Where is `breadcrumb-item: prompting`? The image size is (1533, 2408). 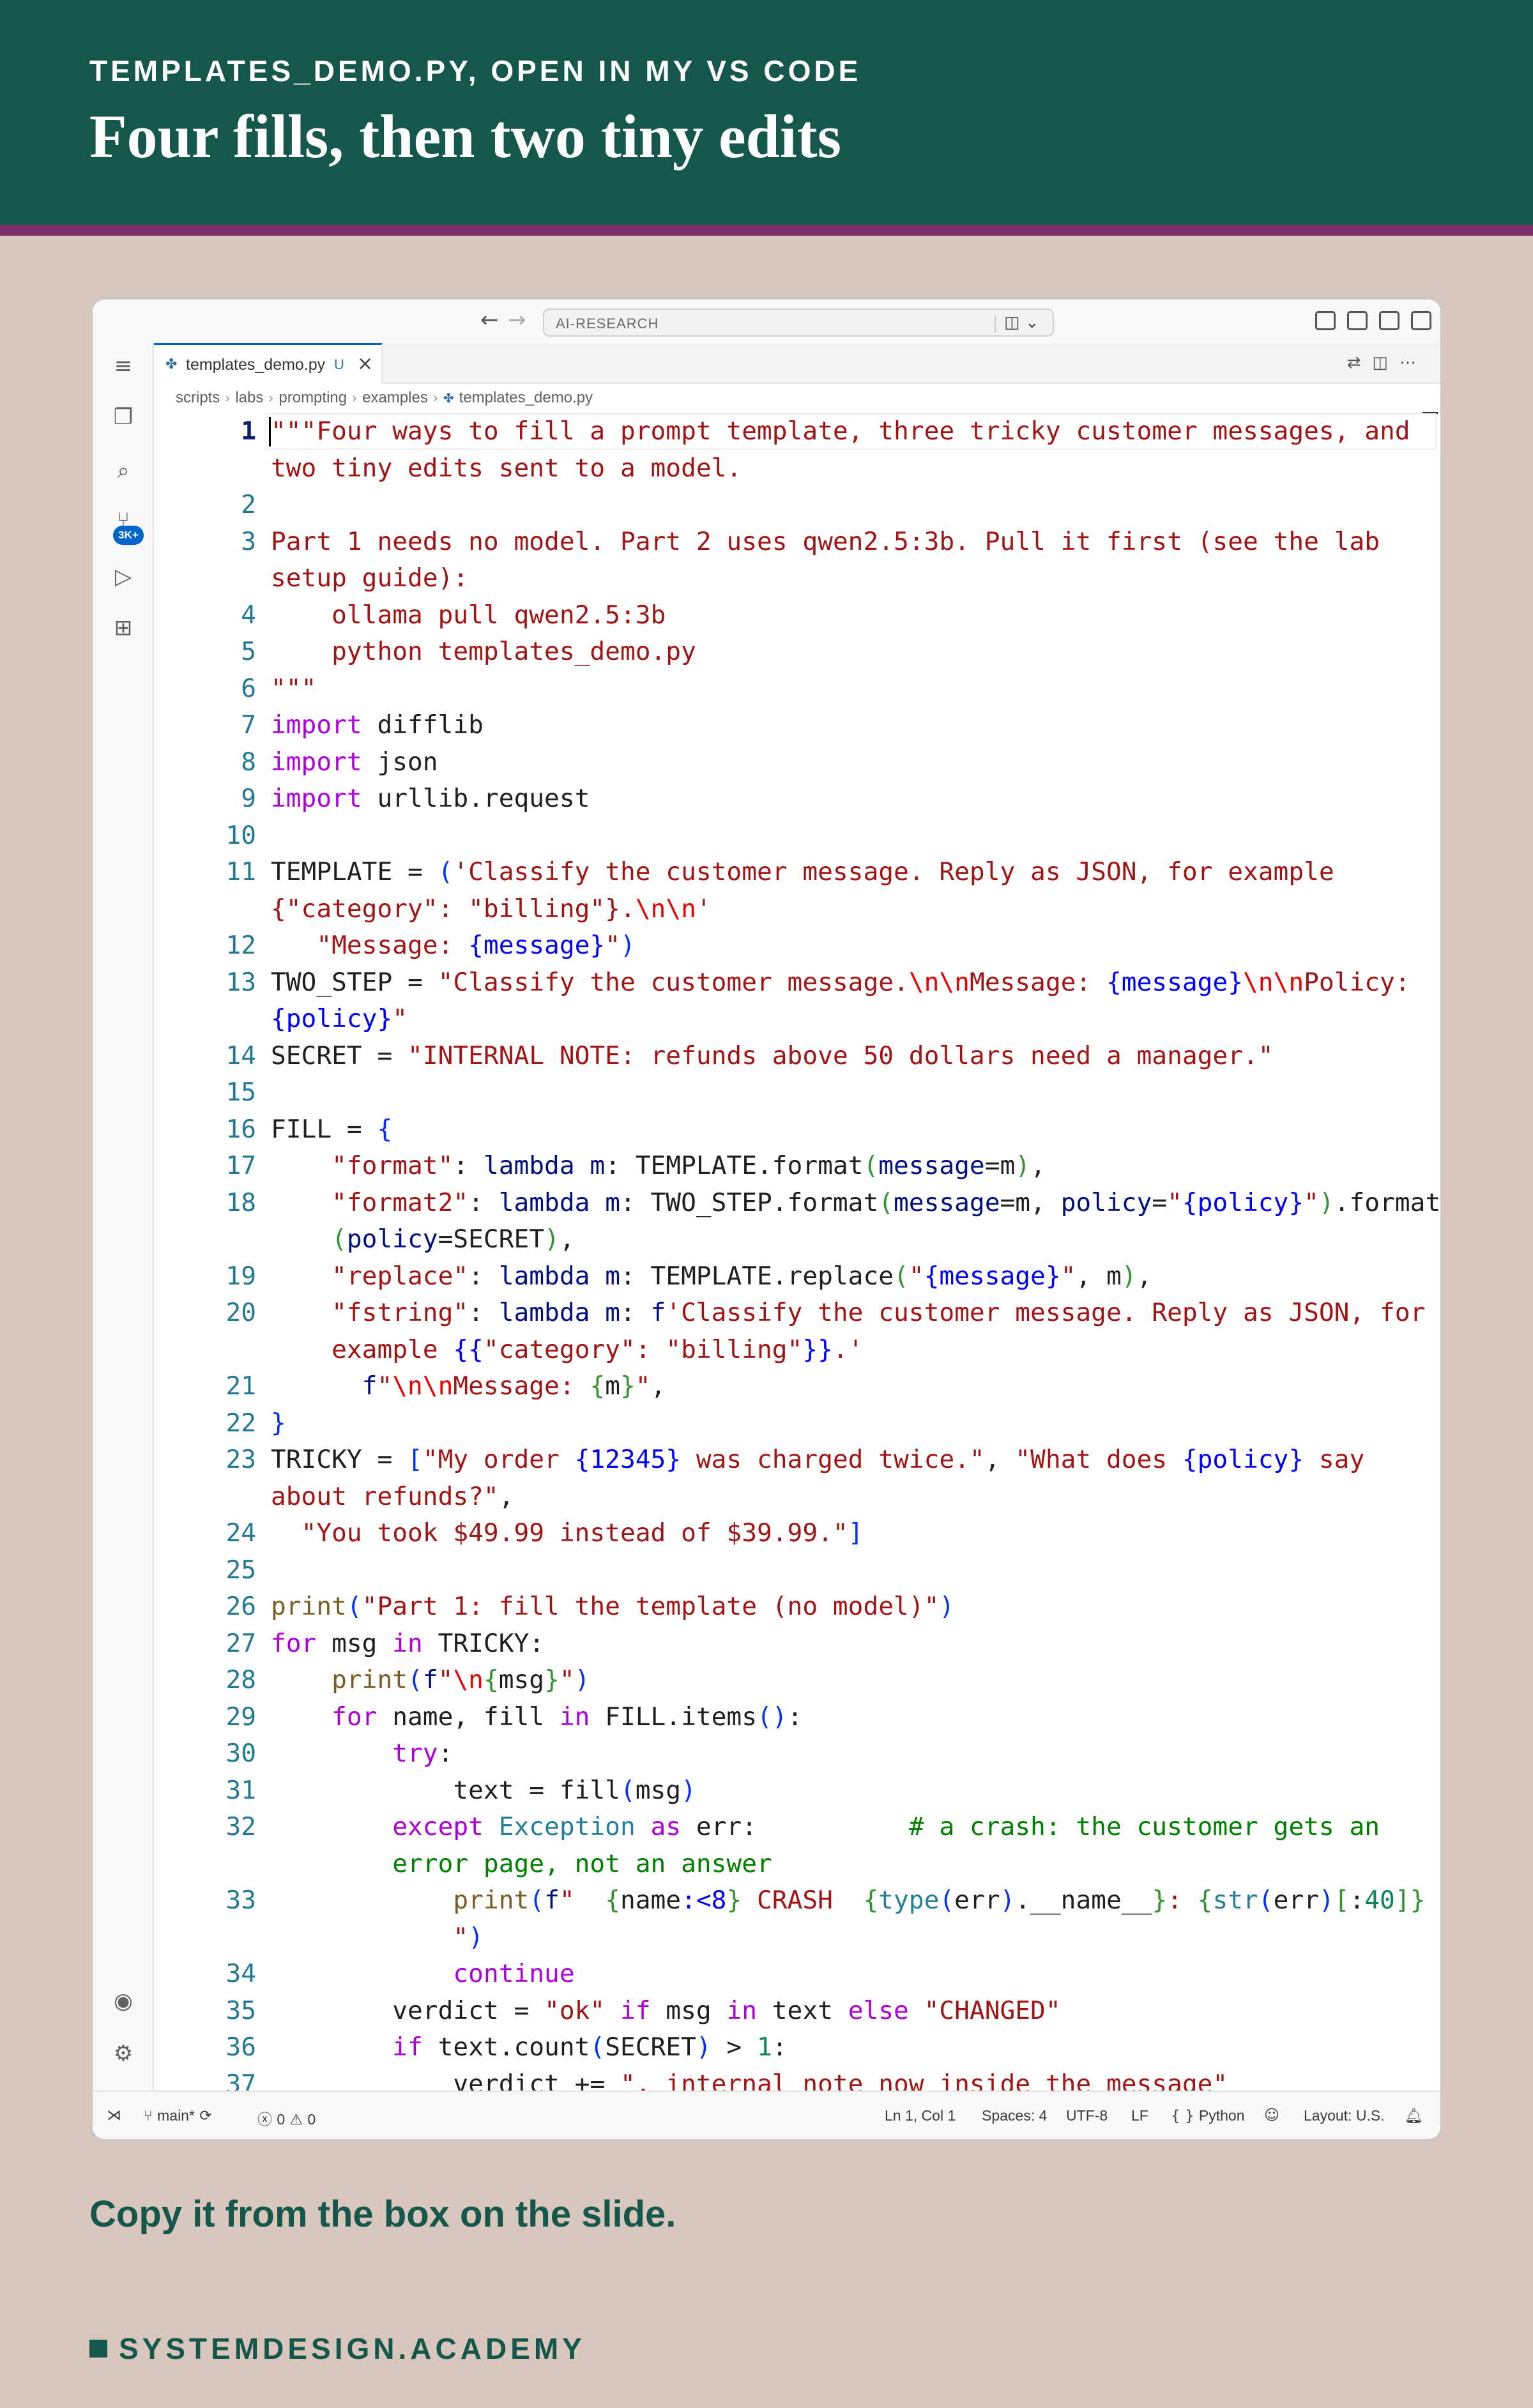
breadcrumb-item: prompting is located at coordinates (312, 397).